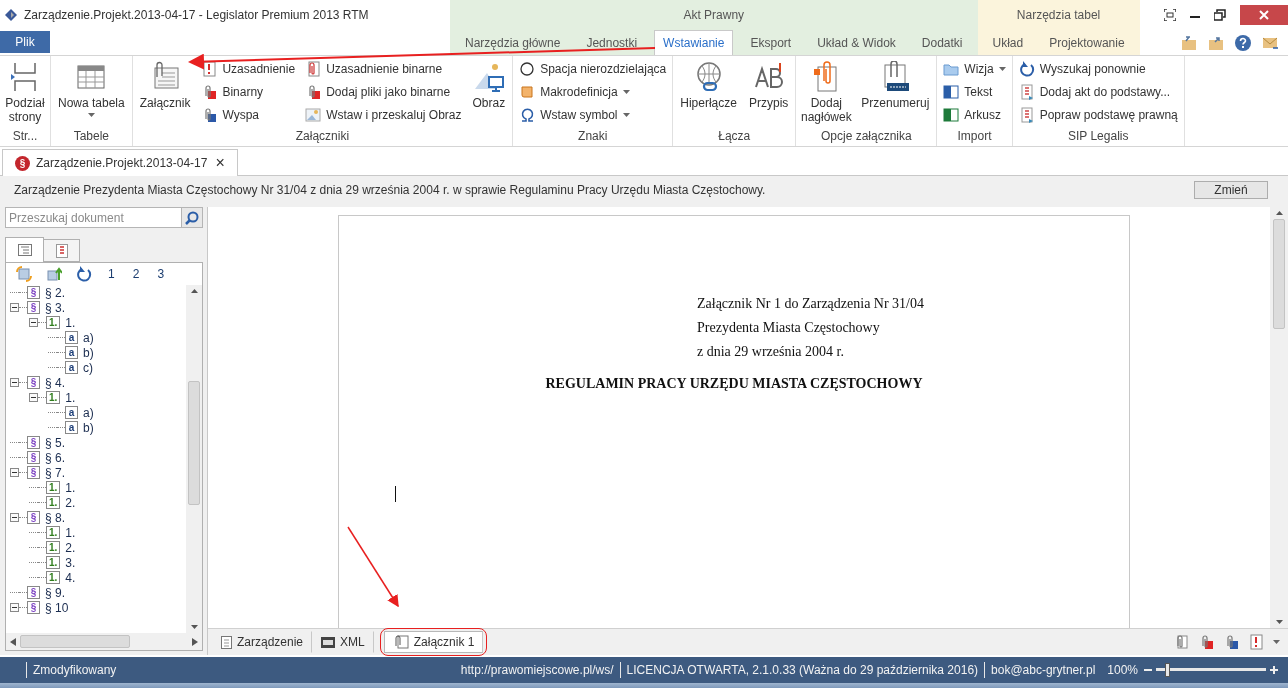 The width and height of the screenshot is (1288, 688). I want to click on ribbon-button: Wyspa, so click(248, 115).